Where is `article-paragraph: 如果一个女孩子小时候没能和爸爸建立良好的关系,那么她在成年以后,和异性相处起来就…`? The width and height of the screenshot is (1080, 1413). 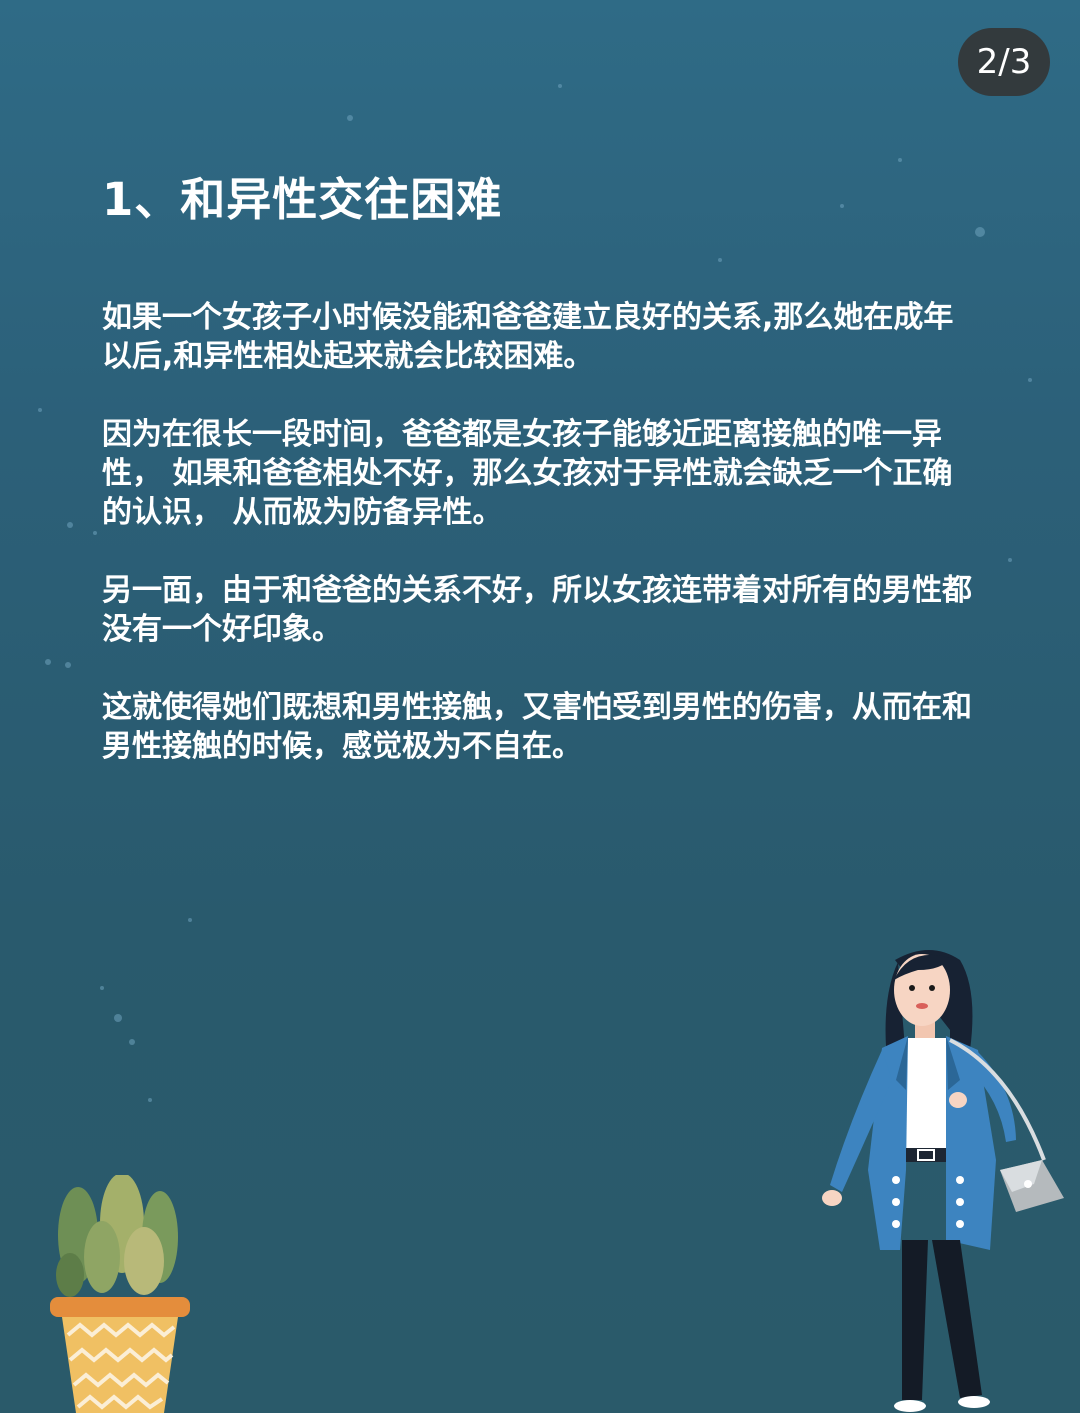
article-paragraph: 如果一个女孩子小时候没能和爸爸建立良好的关系,那么她在成年以后,和异性相处起来就… is located at coordinates (528, 337).